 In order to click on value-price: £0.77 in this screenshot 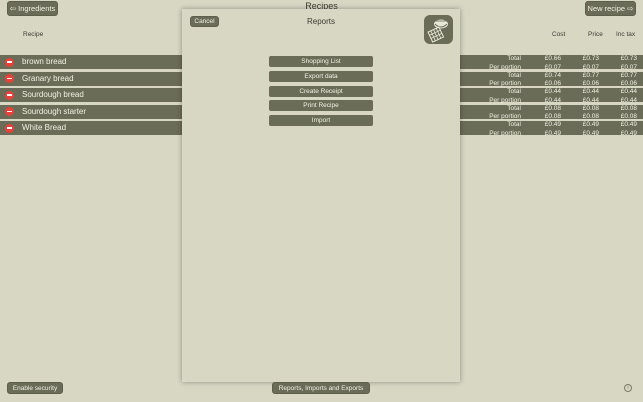, I will do `click(590, 75)`.